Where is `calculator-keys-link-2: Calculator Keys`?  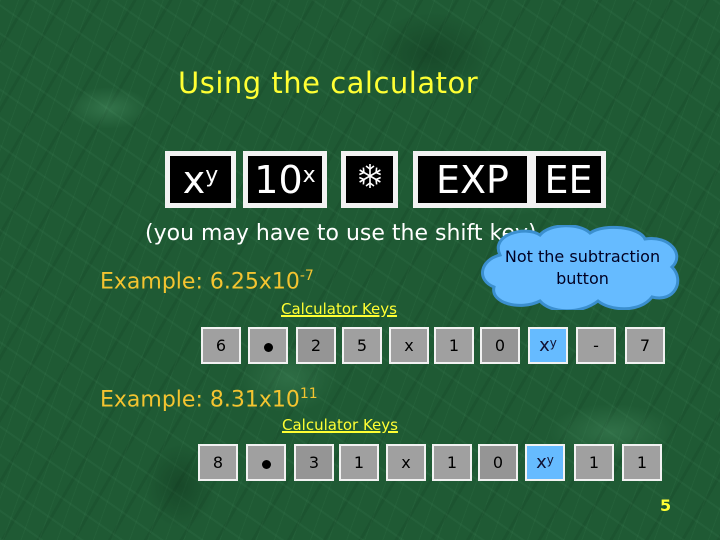
calculator-keys-link-2: Calculator Keys is located at coordinates (340, 425).